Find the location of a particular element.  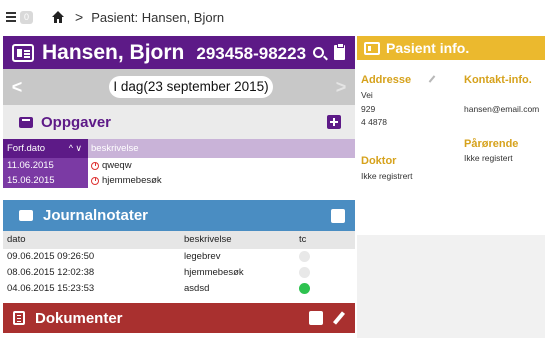

search-icon is located at coordinates (318, 52).